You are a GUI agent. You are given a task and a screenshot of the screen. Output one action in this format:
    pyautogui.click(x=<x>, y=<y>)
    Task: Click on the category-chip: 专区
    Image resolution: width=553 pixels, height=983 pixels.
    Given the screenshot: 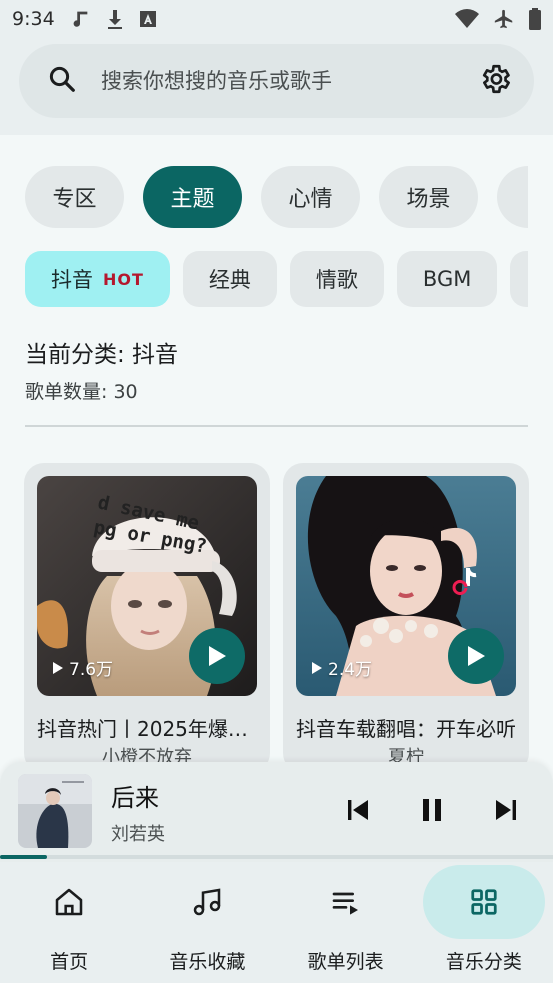 What is the action you would take?
    pyautogui.click(x=74, y=197)
    